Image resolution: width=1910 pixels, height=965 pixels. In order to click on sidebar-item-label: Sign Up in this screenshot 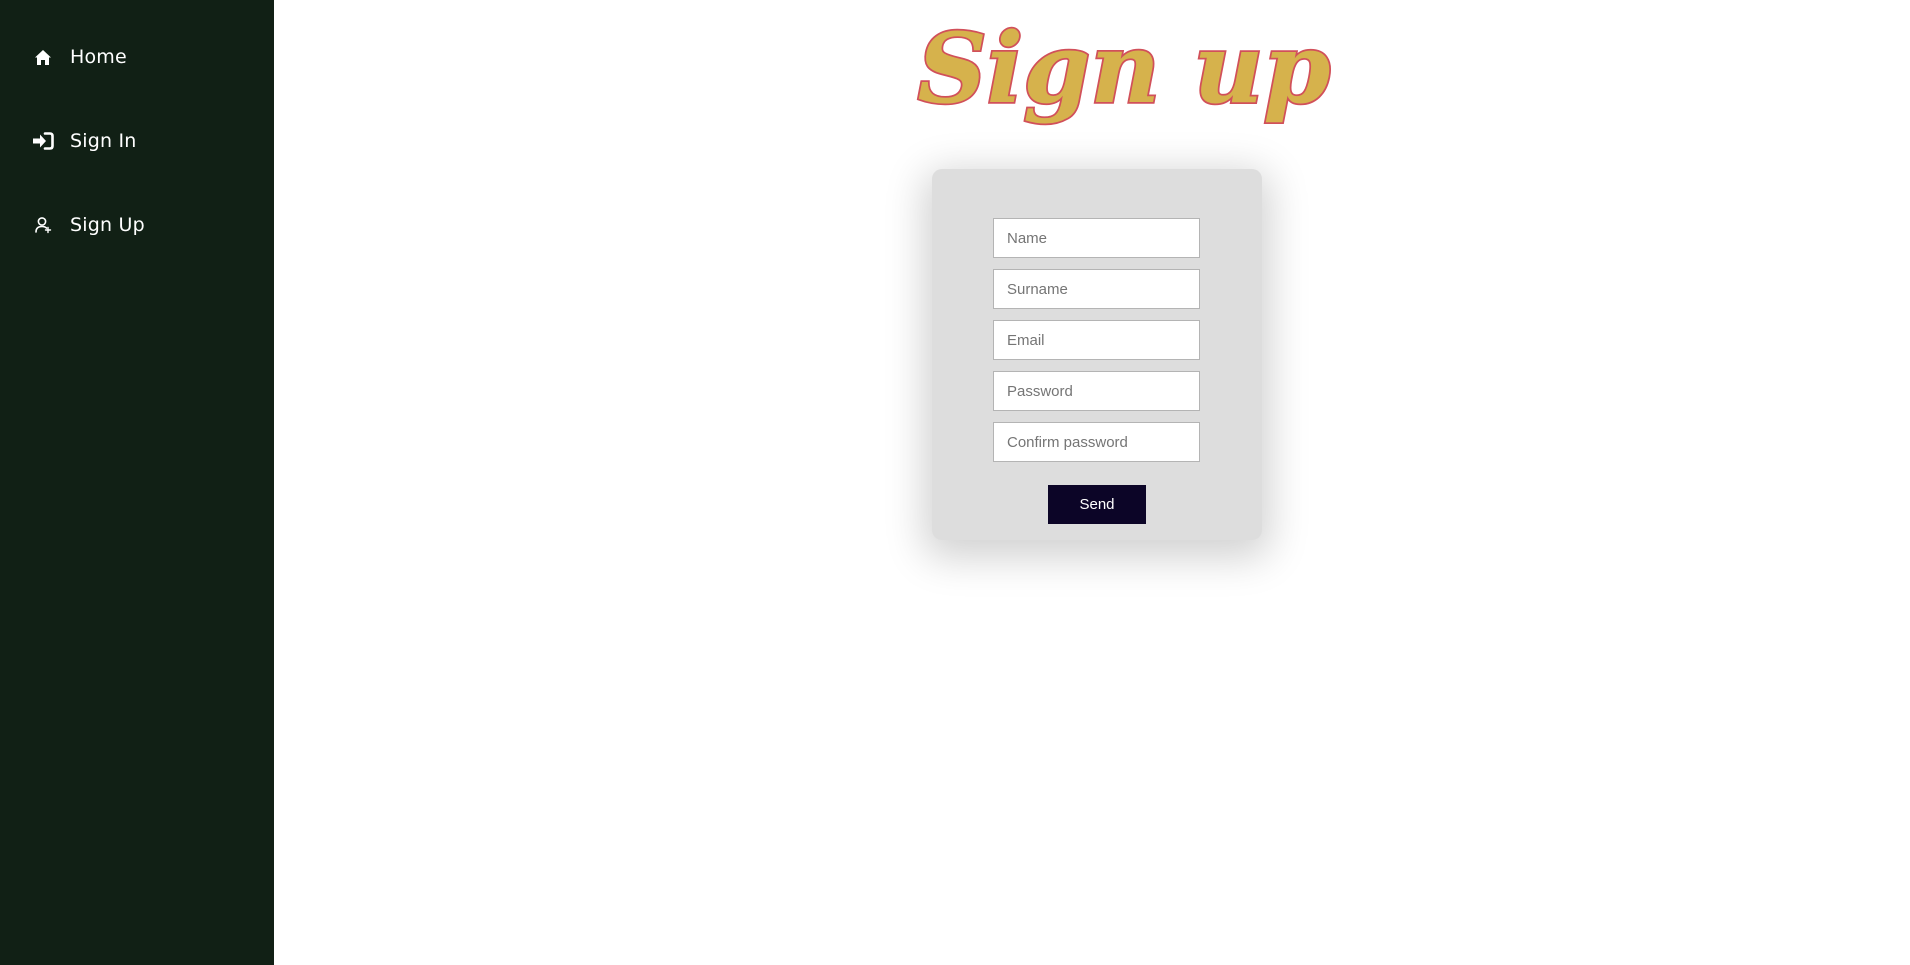, I will do `click(107, 225)`.